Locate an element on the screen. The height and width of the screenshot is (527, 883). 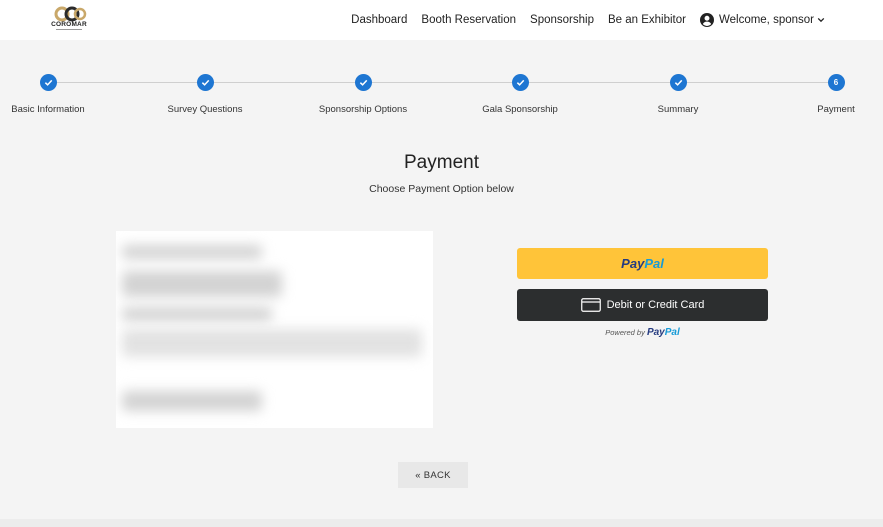
step-label: Summary is located at coordinates (678, 109).